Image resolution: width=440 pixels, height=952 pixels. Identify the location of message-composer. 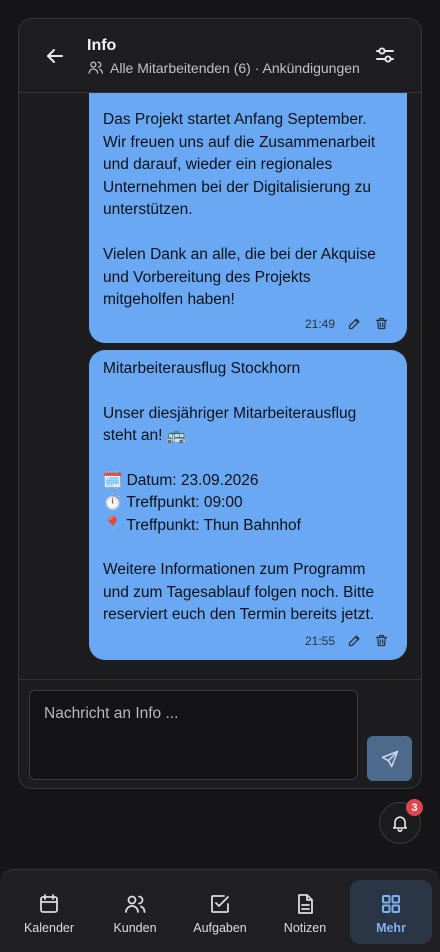
(220, 733).